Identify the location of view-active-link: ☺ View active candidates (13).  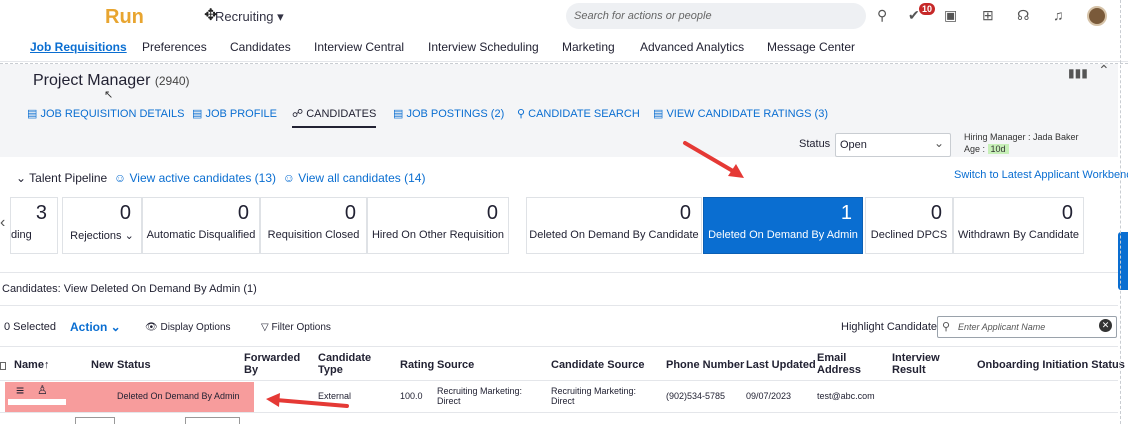
(195, 178).